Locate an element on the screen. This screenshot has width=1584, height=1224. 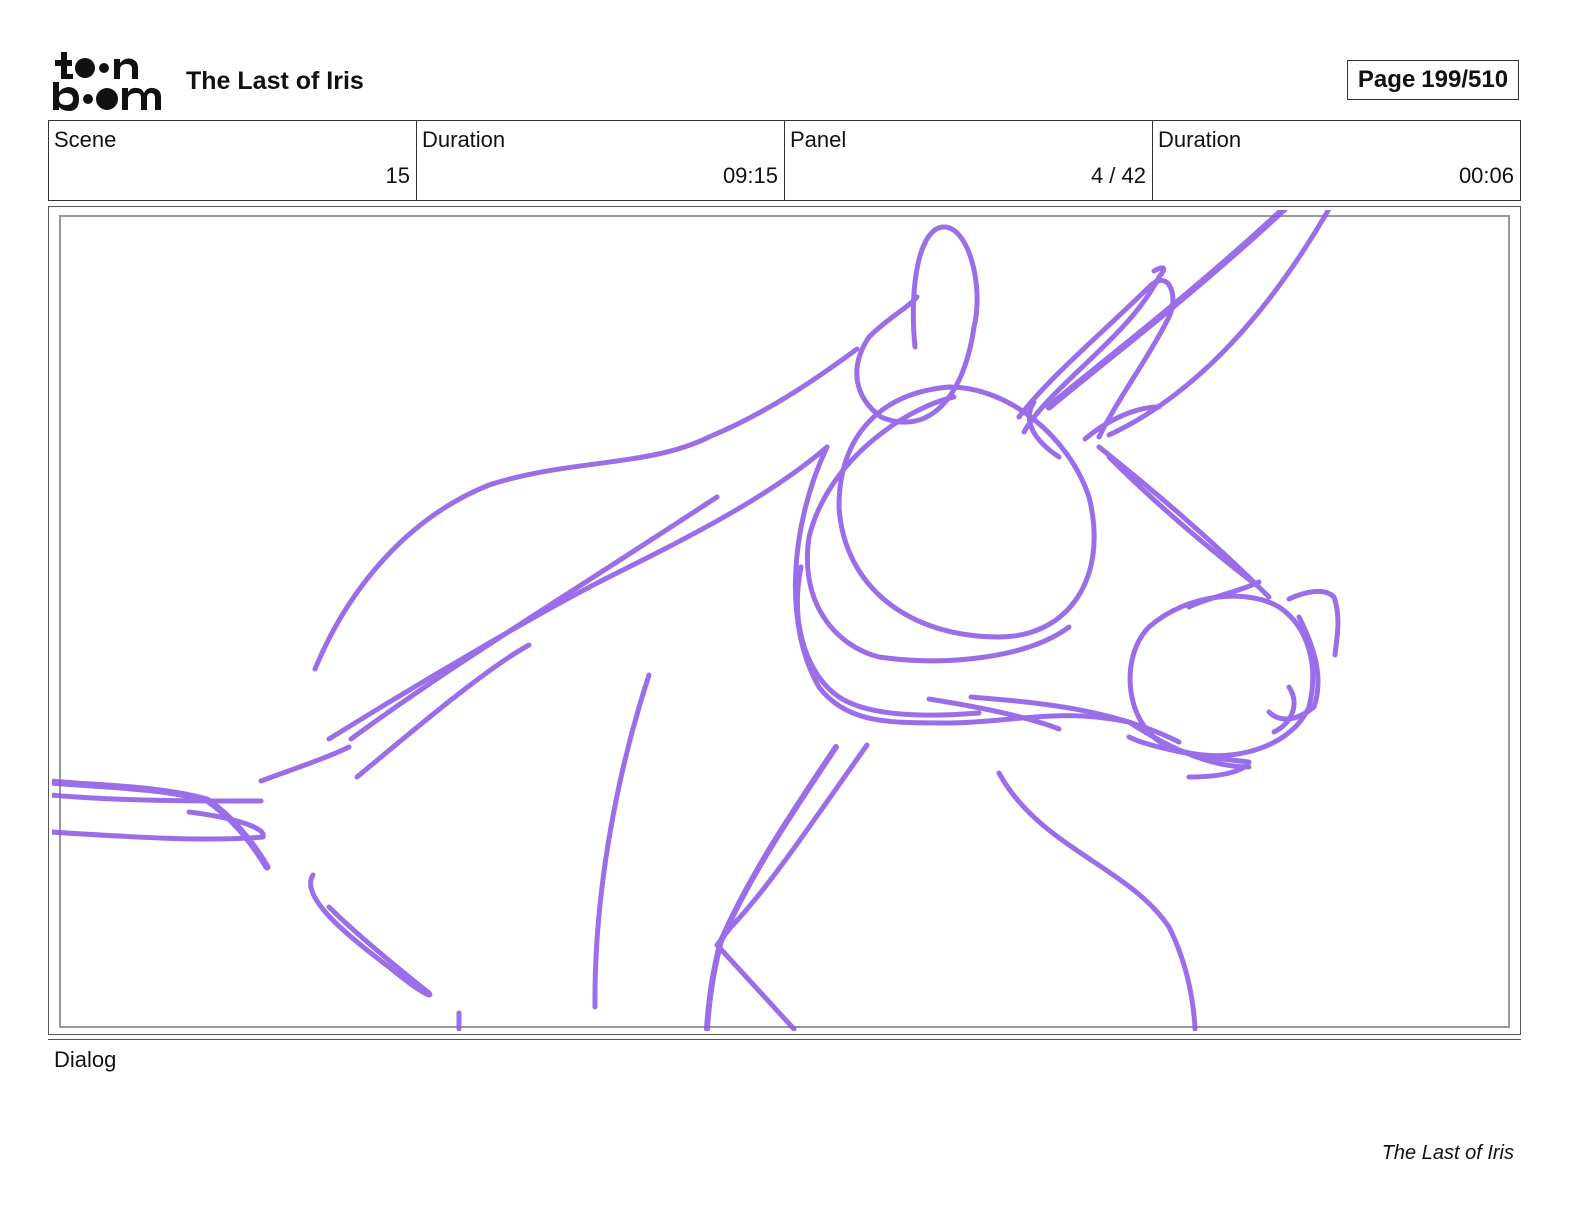
panel-label: Panel is located at coordinates (818, 139).